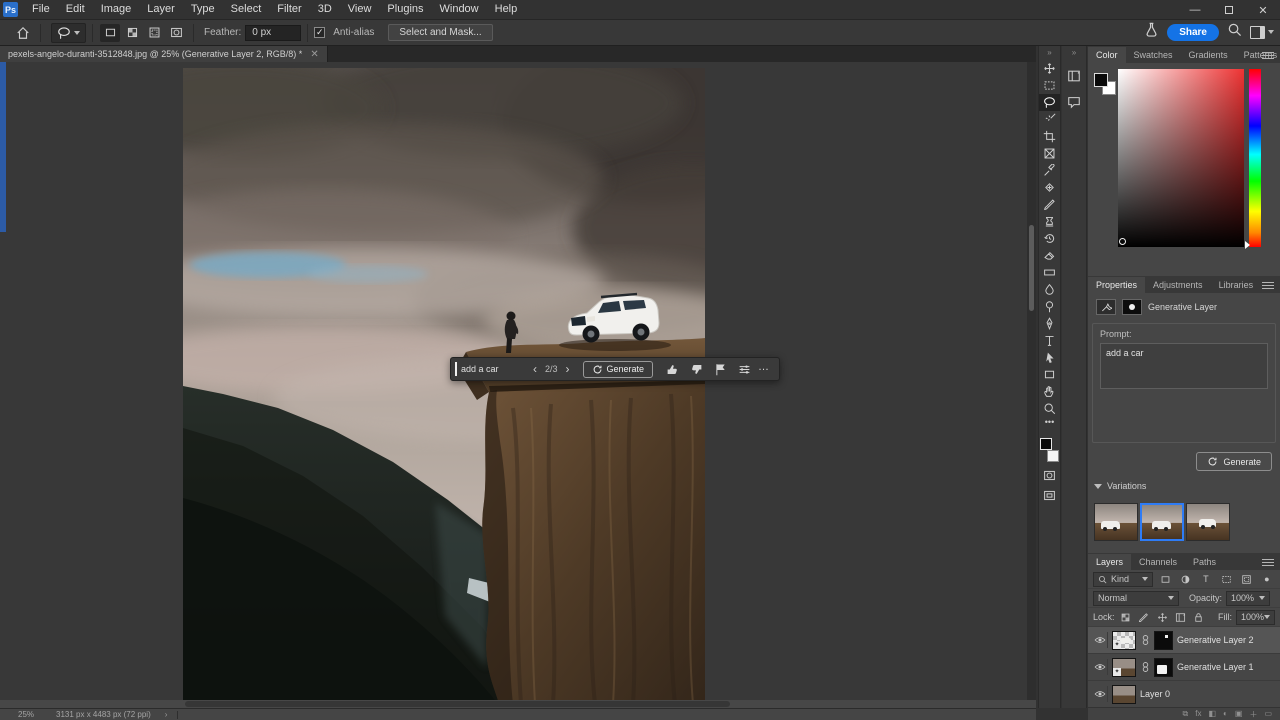 This screenshot has height=720, width=1280. What do you see at coordinates (744, 369) in the screenshot?
I see `settings-sliders-icon` at bounding box center [744, 369].